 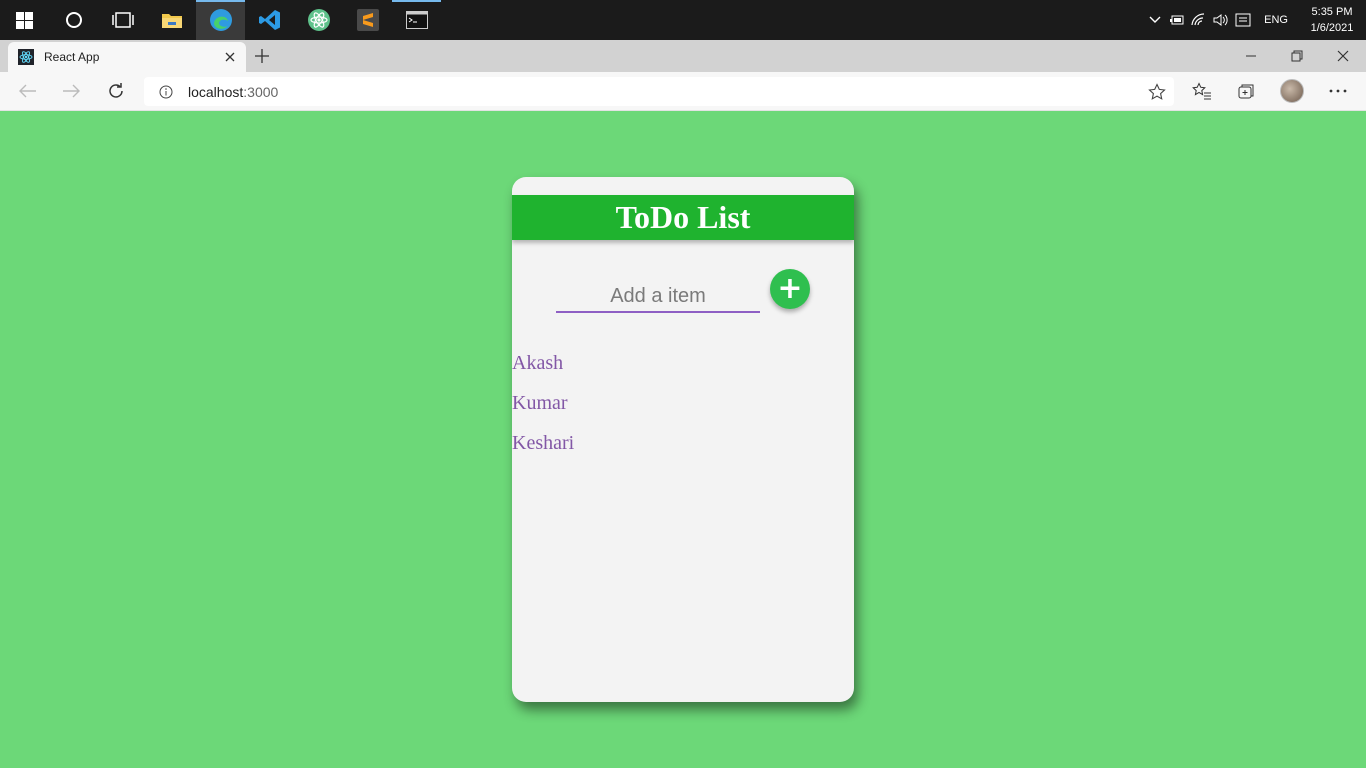 What do you see at coordinates (683, 56) in the screenshot?
I see `browser-tab-bar: React App` at bounding box center [683, 56].